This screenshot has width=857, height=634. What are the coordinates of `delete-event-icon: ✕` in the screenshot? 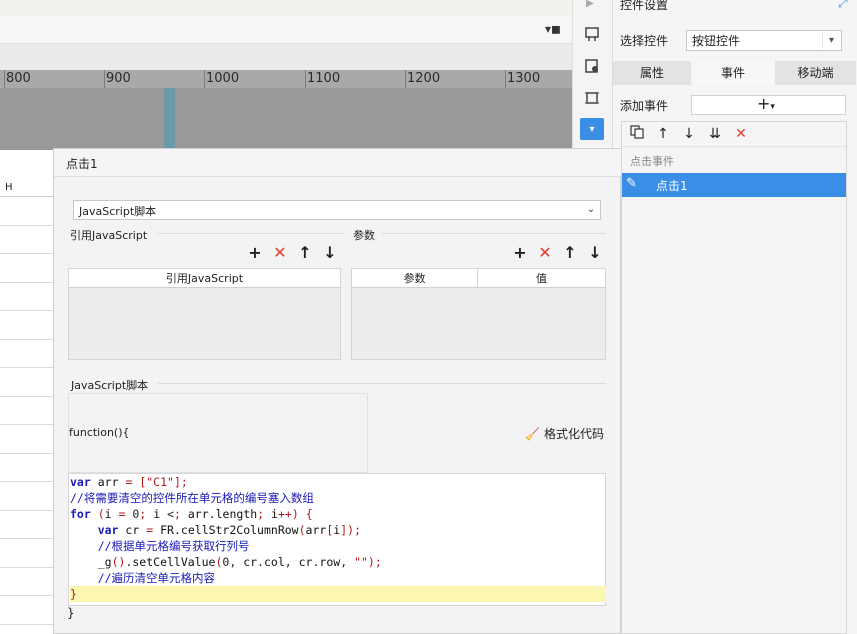 It's located at (741, 134).